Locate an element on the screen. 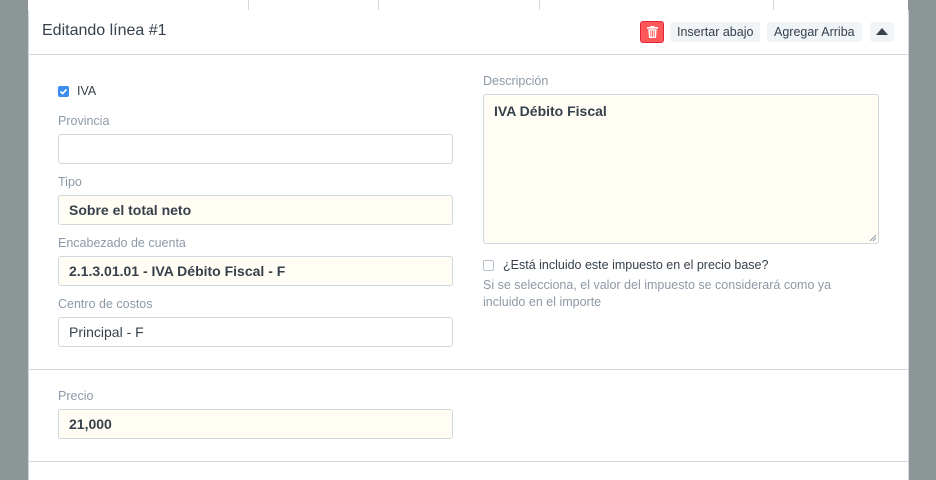  descripcion-text: IVA Débito Fiscal is located at coordinates (550, 111).